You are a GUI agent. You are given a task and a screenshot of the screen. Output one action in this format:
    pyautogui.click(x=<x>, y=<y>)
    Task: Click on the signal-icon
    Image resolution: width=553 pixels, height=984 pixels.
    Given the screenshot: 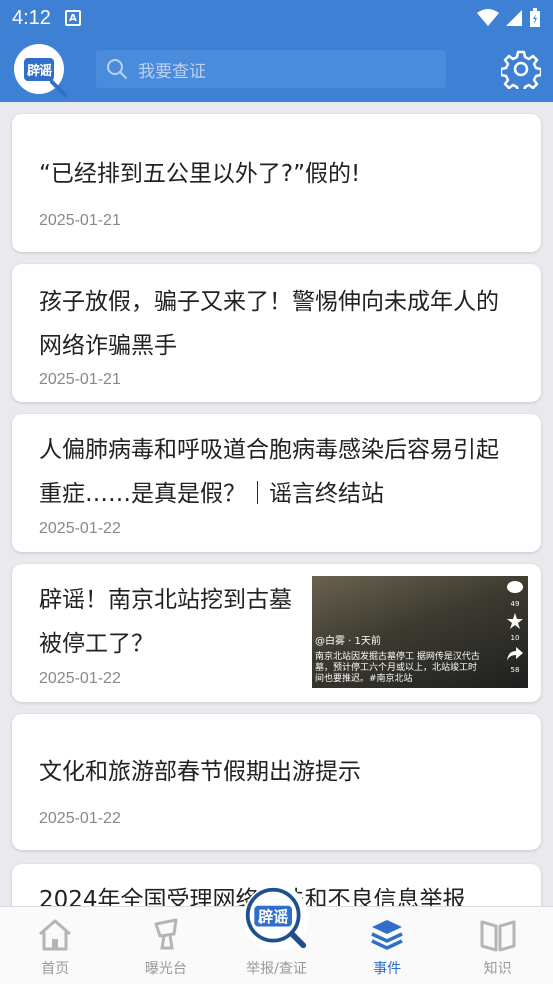 What is the action you would take?
    pyautogui.click(x=514, y=18)
    